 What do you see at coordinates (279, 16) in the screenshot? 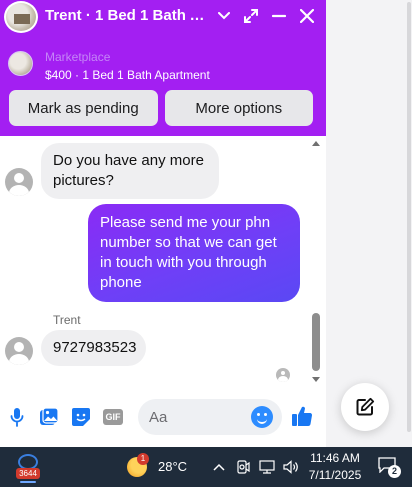
I see `minimize-icon` at bounding box center [279, 16].